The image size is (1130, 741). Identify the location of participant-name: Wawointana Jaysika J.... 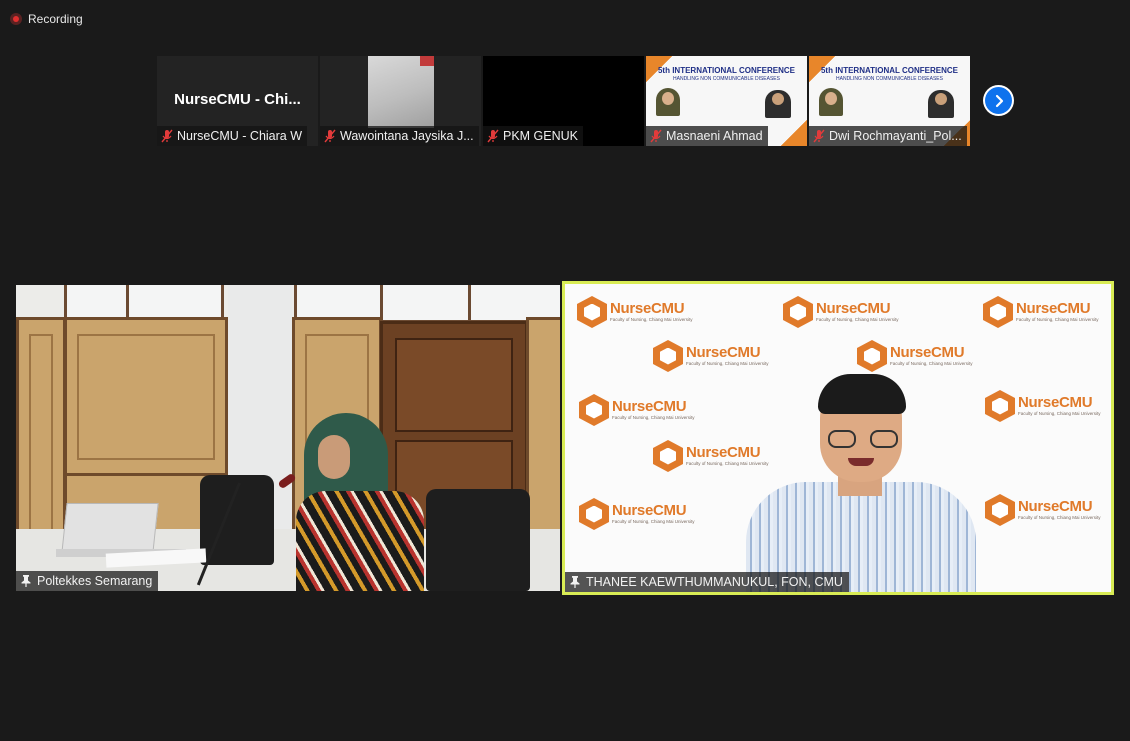
(407, 136).